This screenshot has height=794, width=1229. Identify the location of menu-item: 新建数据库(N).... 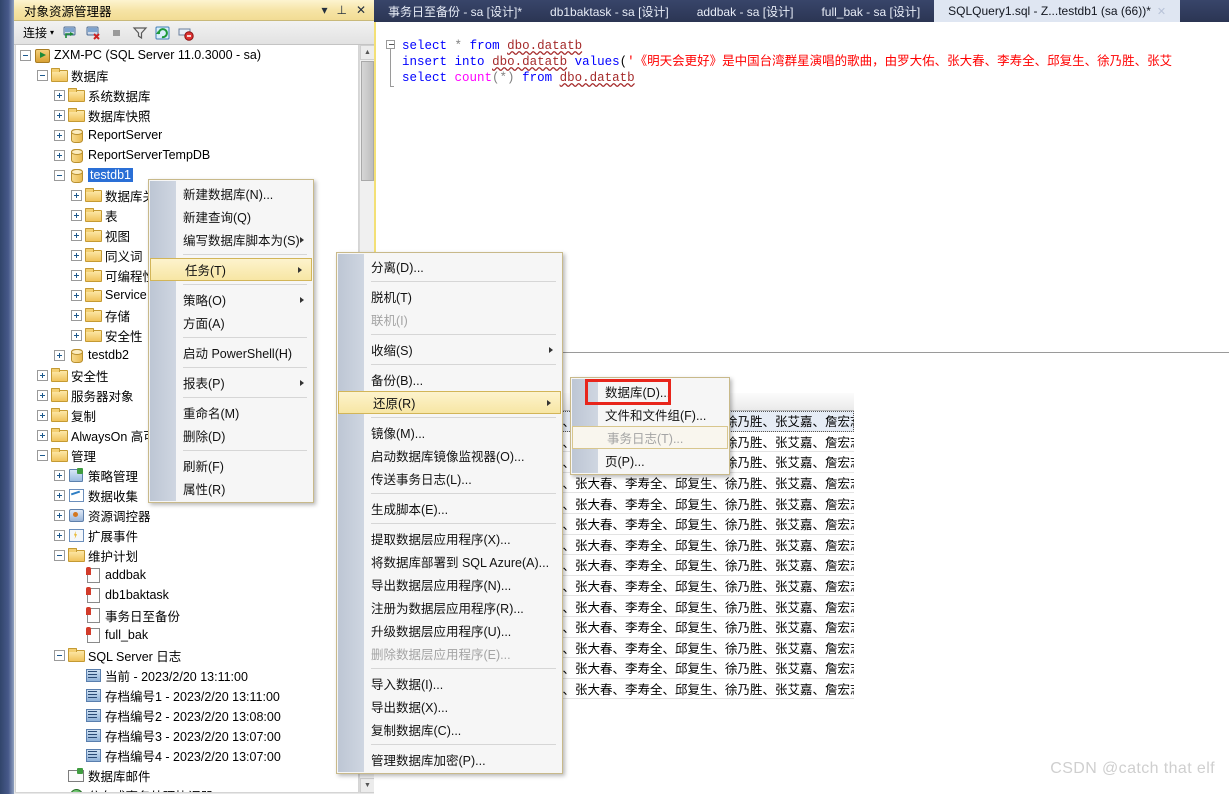
(231, 193).